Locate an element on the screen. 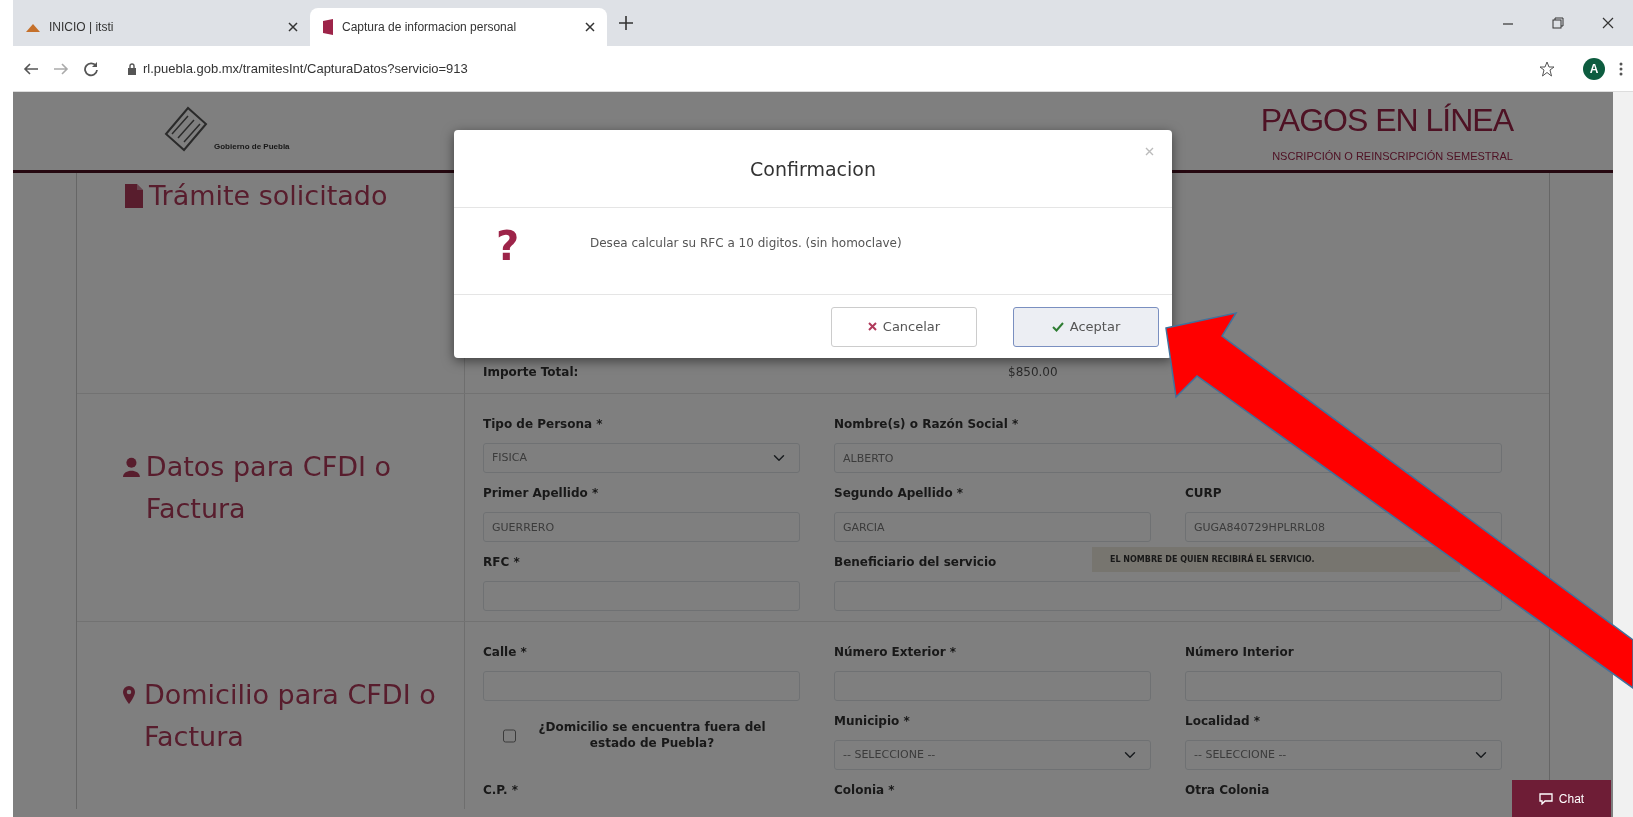  scrollbar is located at coordinates (1623, 454).